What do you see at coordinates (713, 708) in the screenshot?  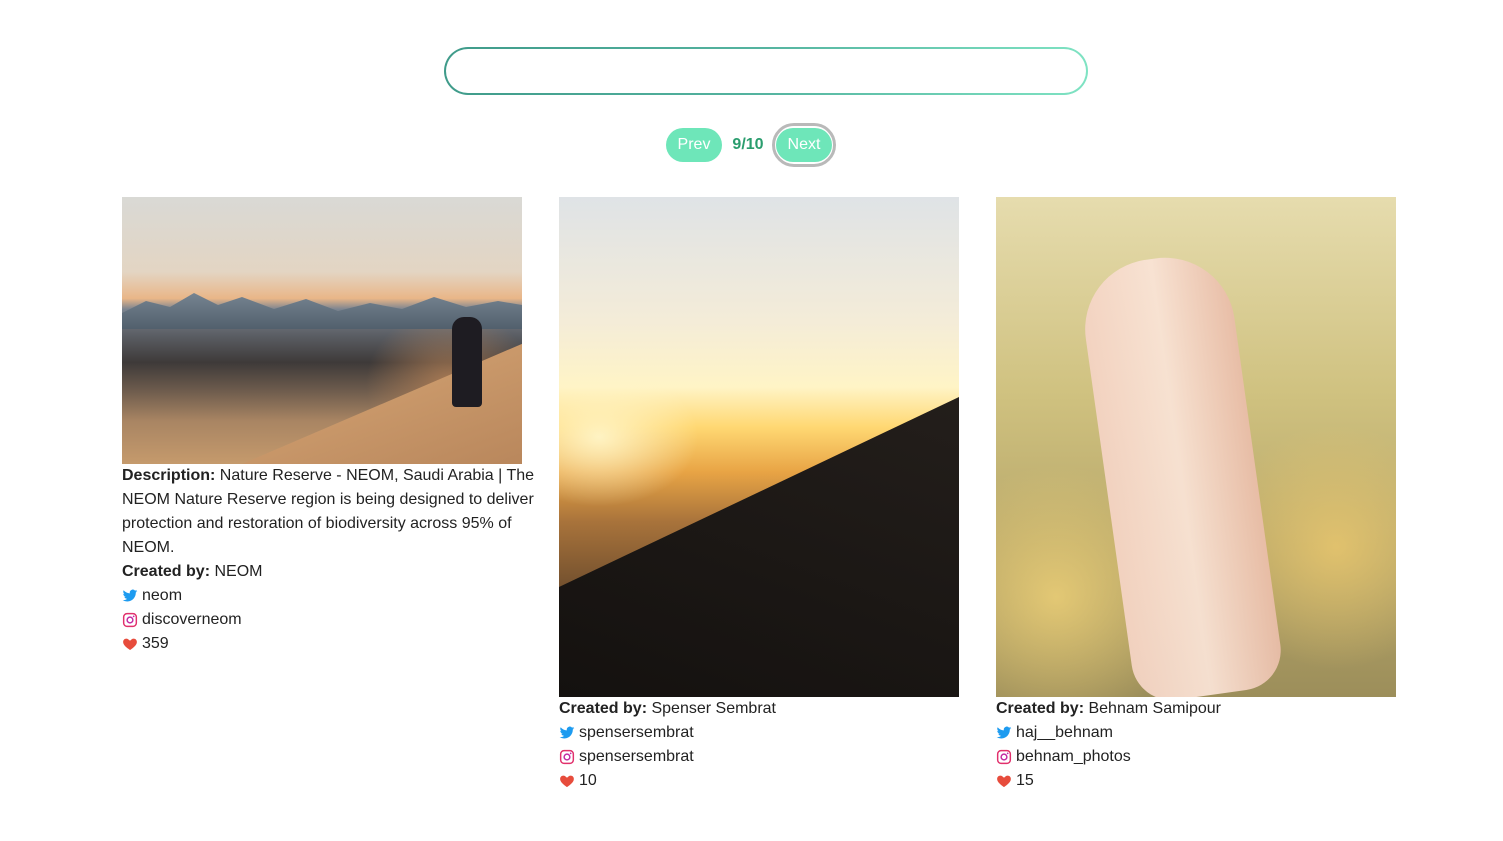 I see `creator-name: Spenser Sembrat` at bounding box center [713, 708].